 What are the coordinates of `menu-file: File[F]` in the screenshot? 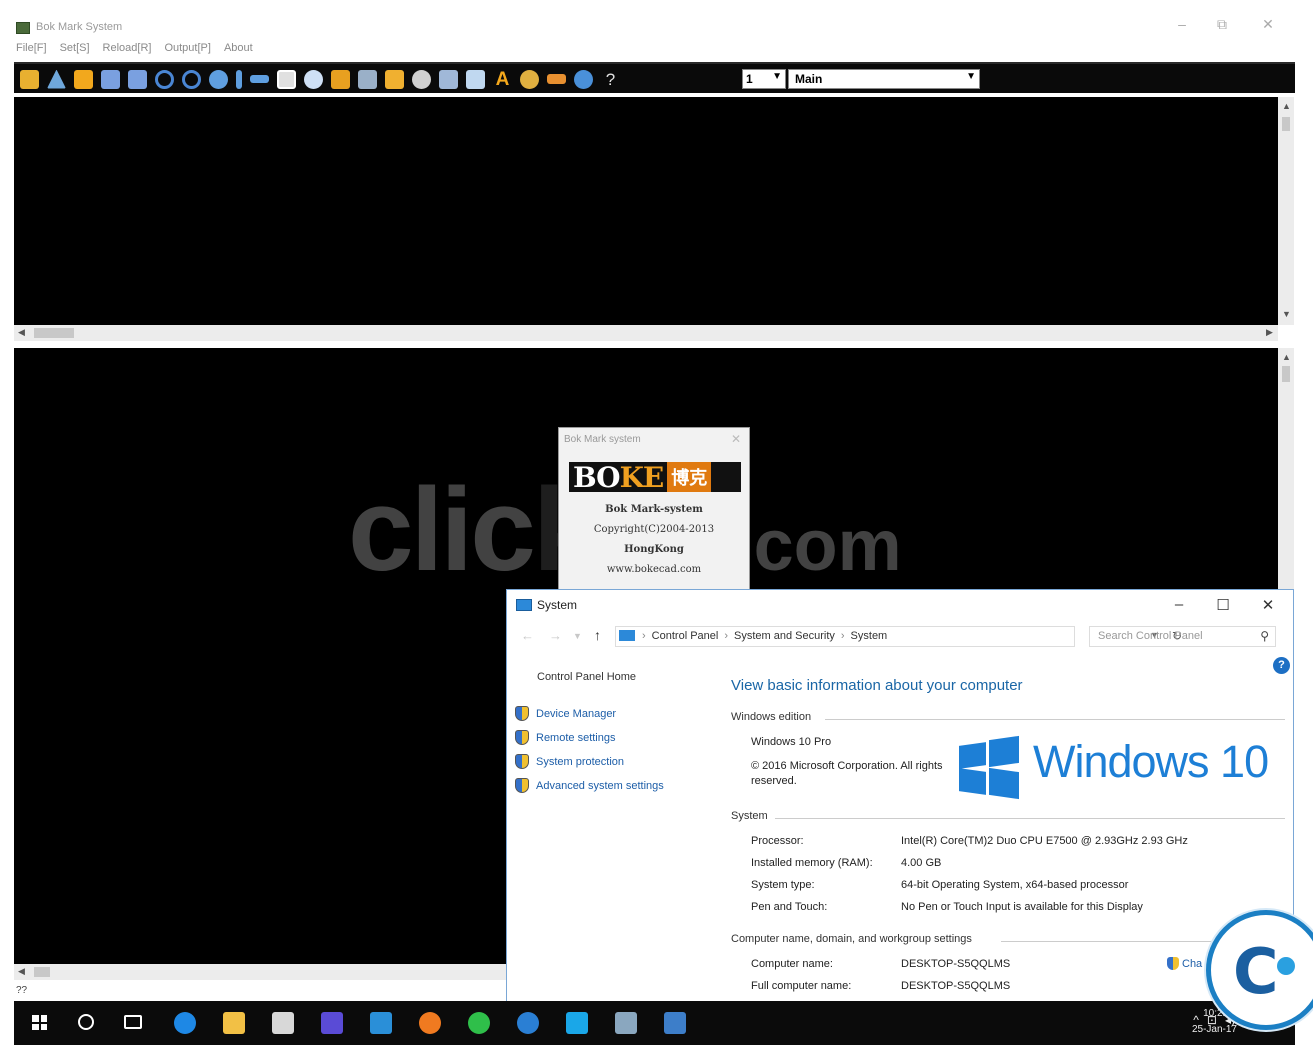 It's located at (31, 50).